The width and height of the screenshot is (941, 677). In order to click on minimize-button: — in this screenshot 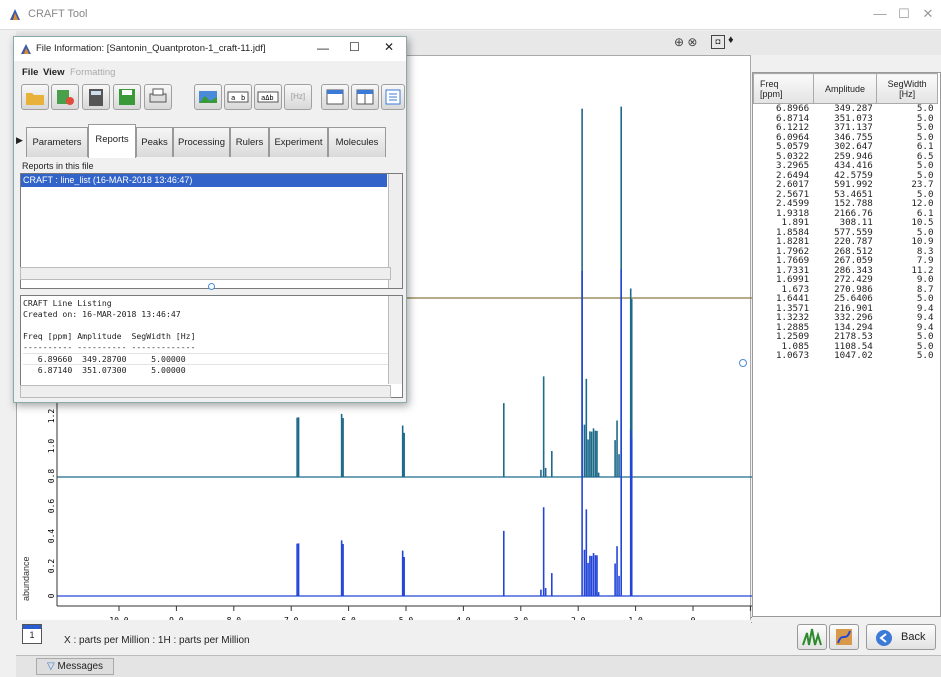, I will do `click(880, 13)`.